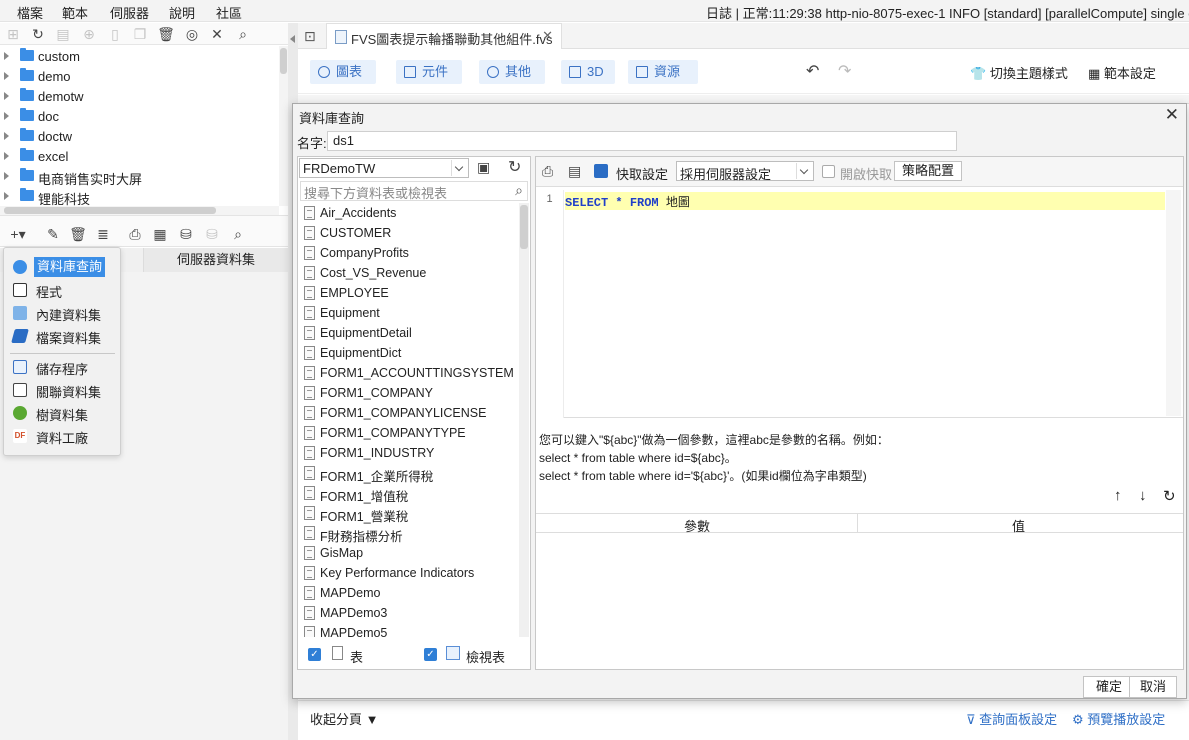 This screenshot has width=1189, height=740. What do you see at coordinates (663, 72) in the screenshot?
I see `resource-button: 資源` at bounding box center [663, 72].